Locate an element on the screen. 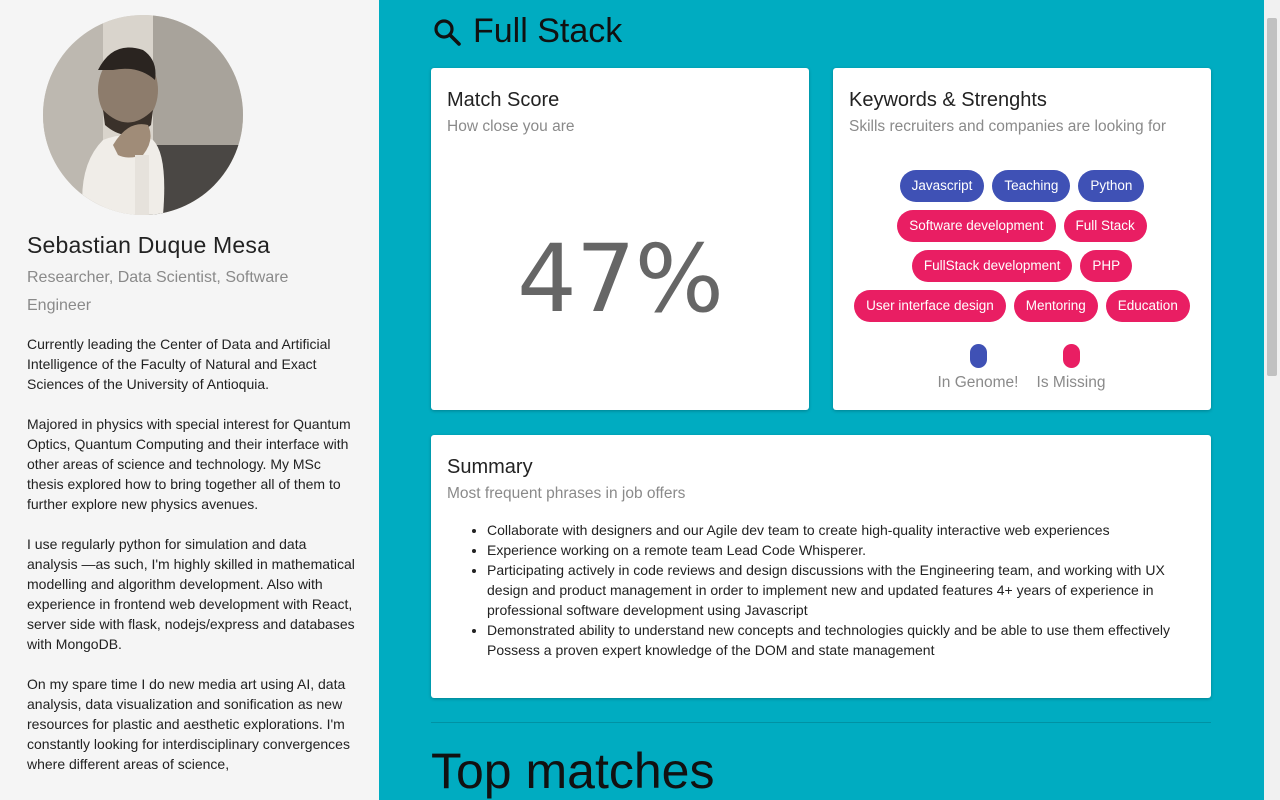 The height and width of the screenshot is (800, 1280). keyword-chip: Python is located at coordinates (1111, 186).